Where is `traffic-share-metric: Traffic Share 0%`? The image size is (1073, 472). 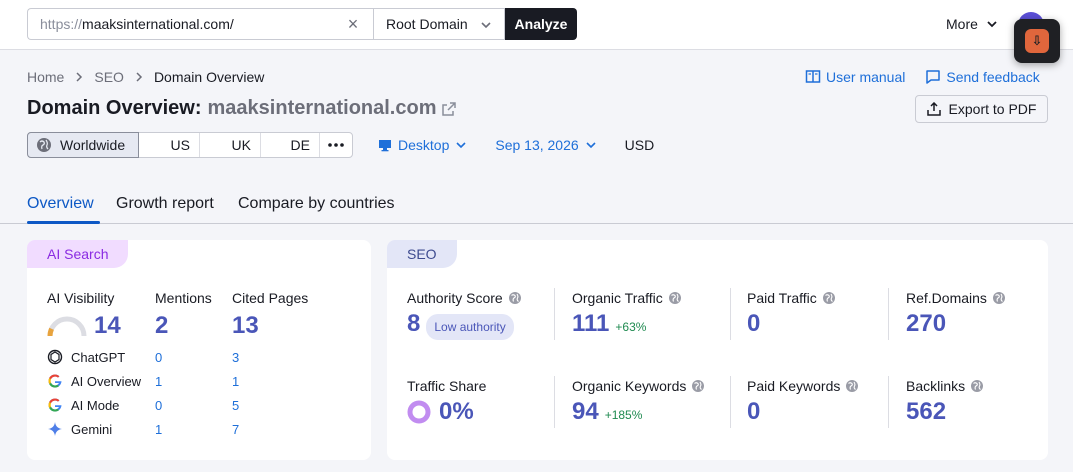 traffic-share-metric: Traffic Share 0% is located at coordinates (446, 402).